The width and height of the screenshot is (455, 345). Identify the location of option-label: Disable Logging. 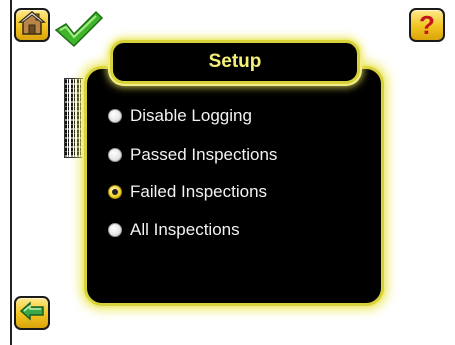
(191, 115).